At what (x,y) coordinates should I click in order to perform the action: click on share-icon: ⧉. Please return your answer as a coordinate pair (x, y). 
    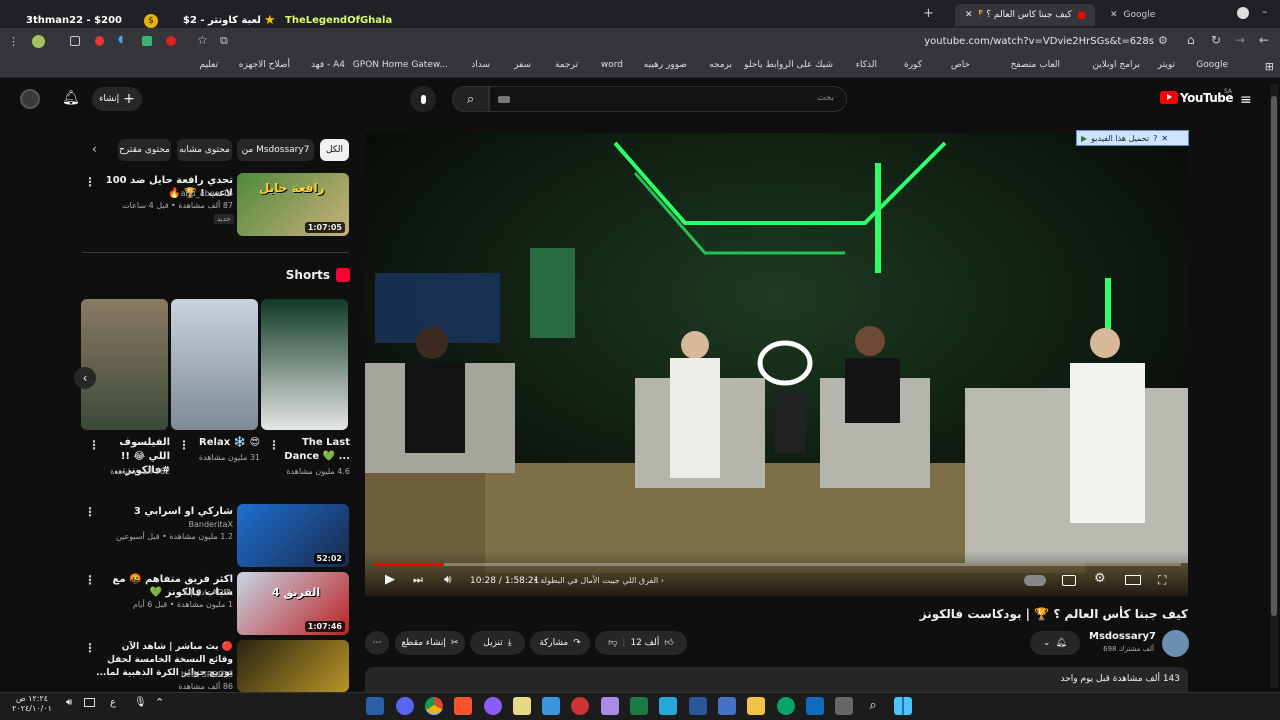
    Looking at the image, I should click on (224, 41).